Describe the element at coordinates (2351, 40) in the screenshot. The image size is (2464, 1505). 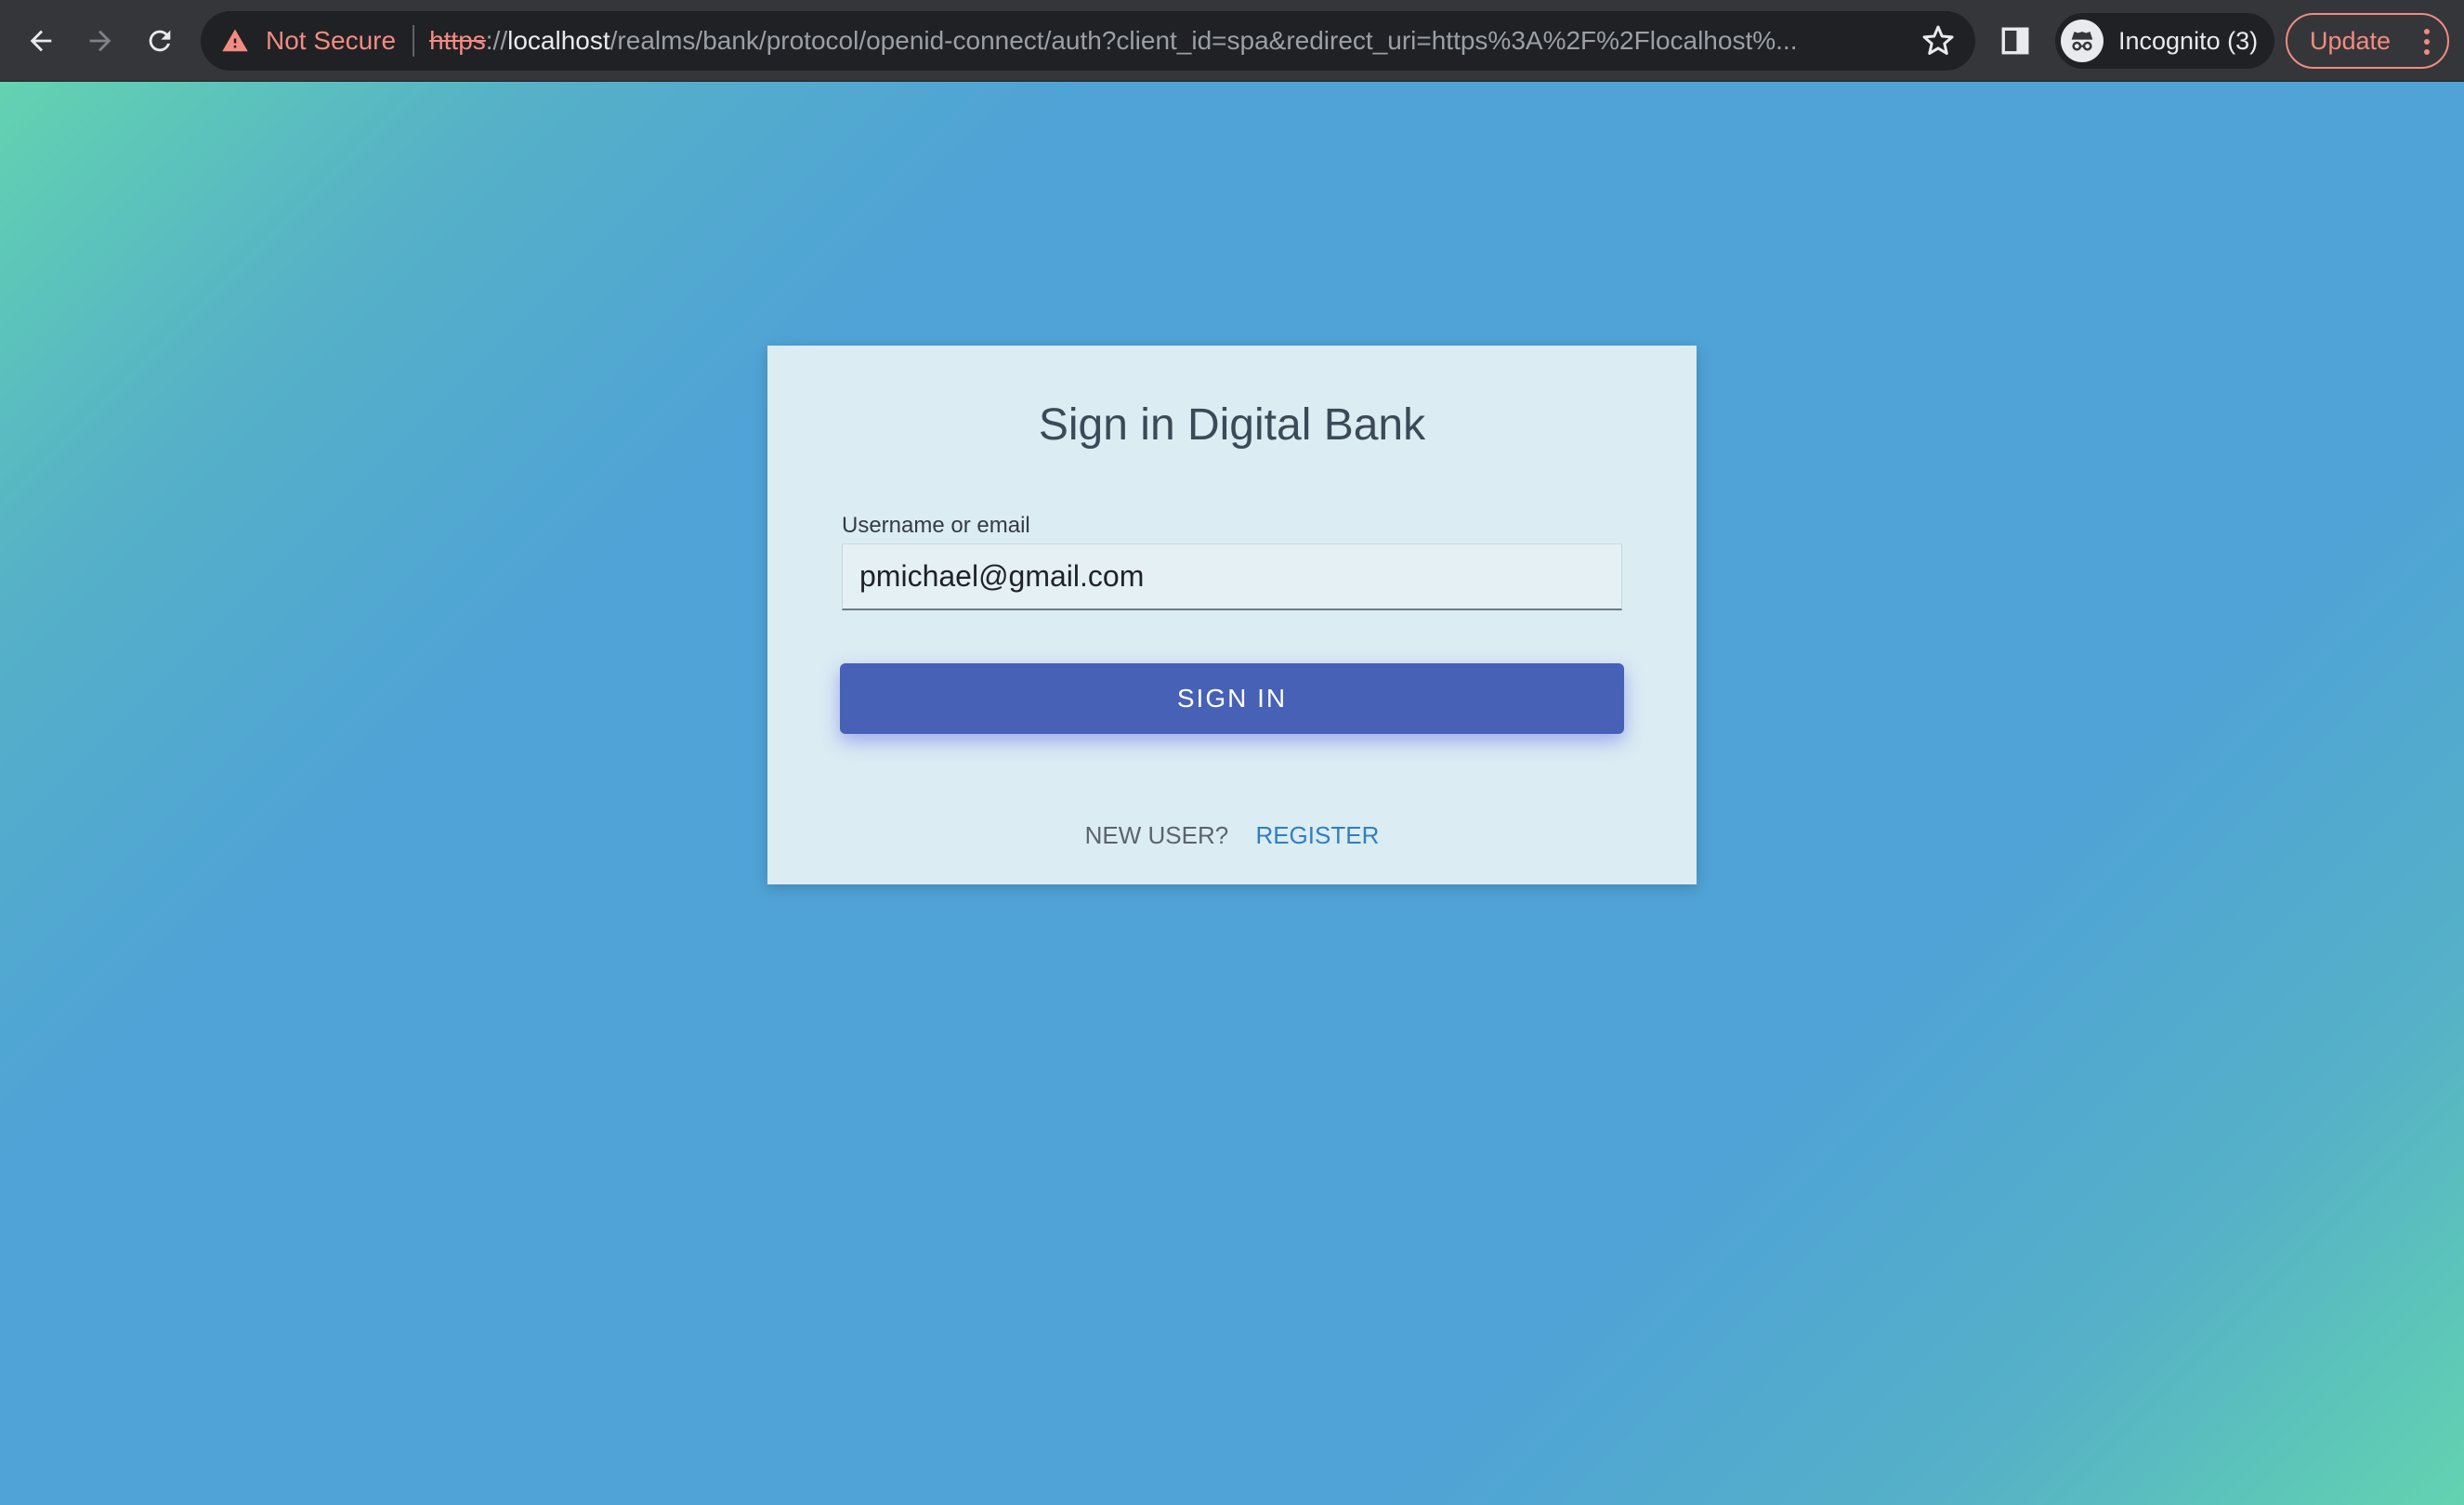
I see `update-label: Update` at that location.